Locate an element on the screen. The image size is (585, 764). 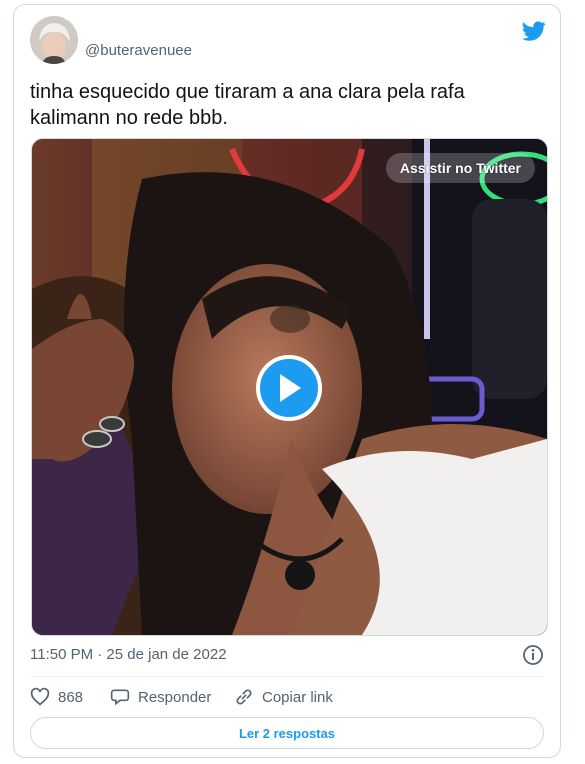
reply-icon is located at coordinates (120, 697).